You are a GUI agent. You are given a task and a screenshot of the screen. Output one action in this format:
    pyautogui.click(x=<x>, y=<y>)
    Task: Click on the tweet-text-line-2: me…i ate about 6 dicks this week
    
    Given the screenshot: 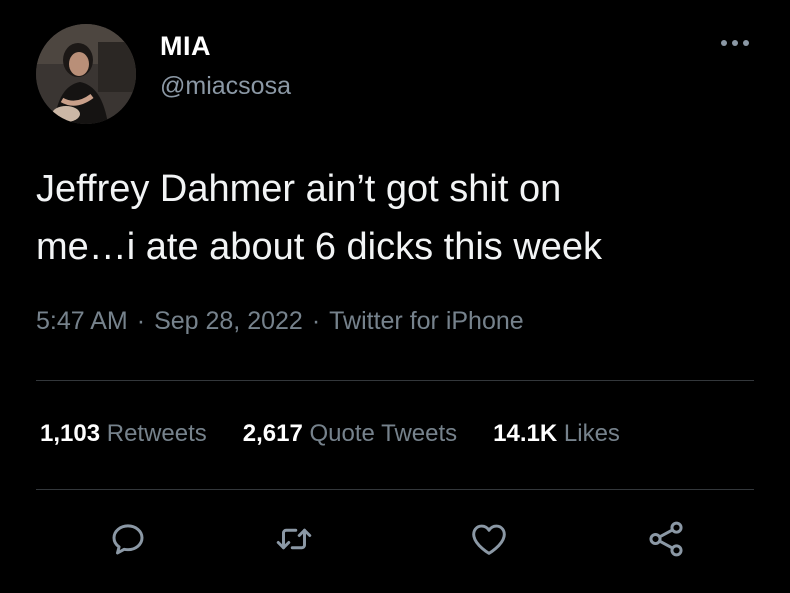 What is the action you would take?
    pyautogui.click(x=319, y=247)
    